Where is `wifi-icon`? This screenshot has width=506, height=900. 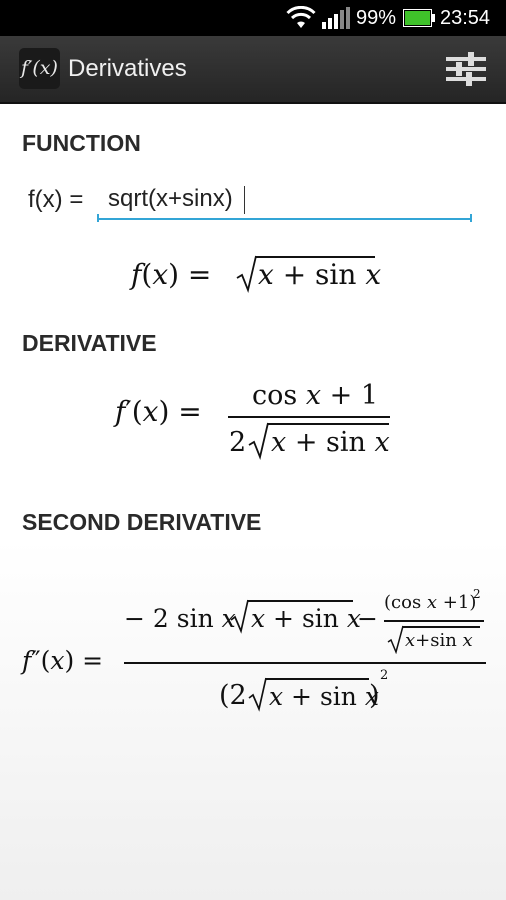
wifi-icon is located at coordinates (301, 17).